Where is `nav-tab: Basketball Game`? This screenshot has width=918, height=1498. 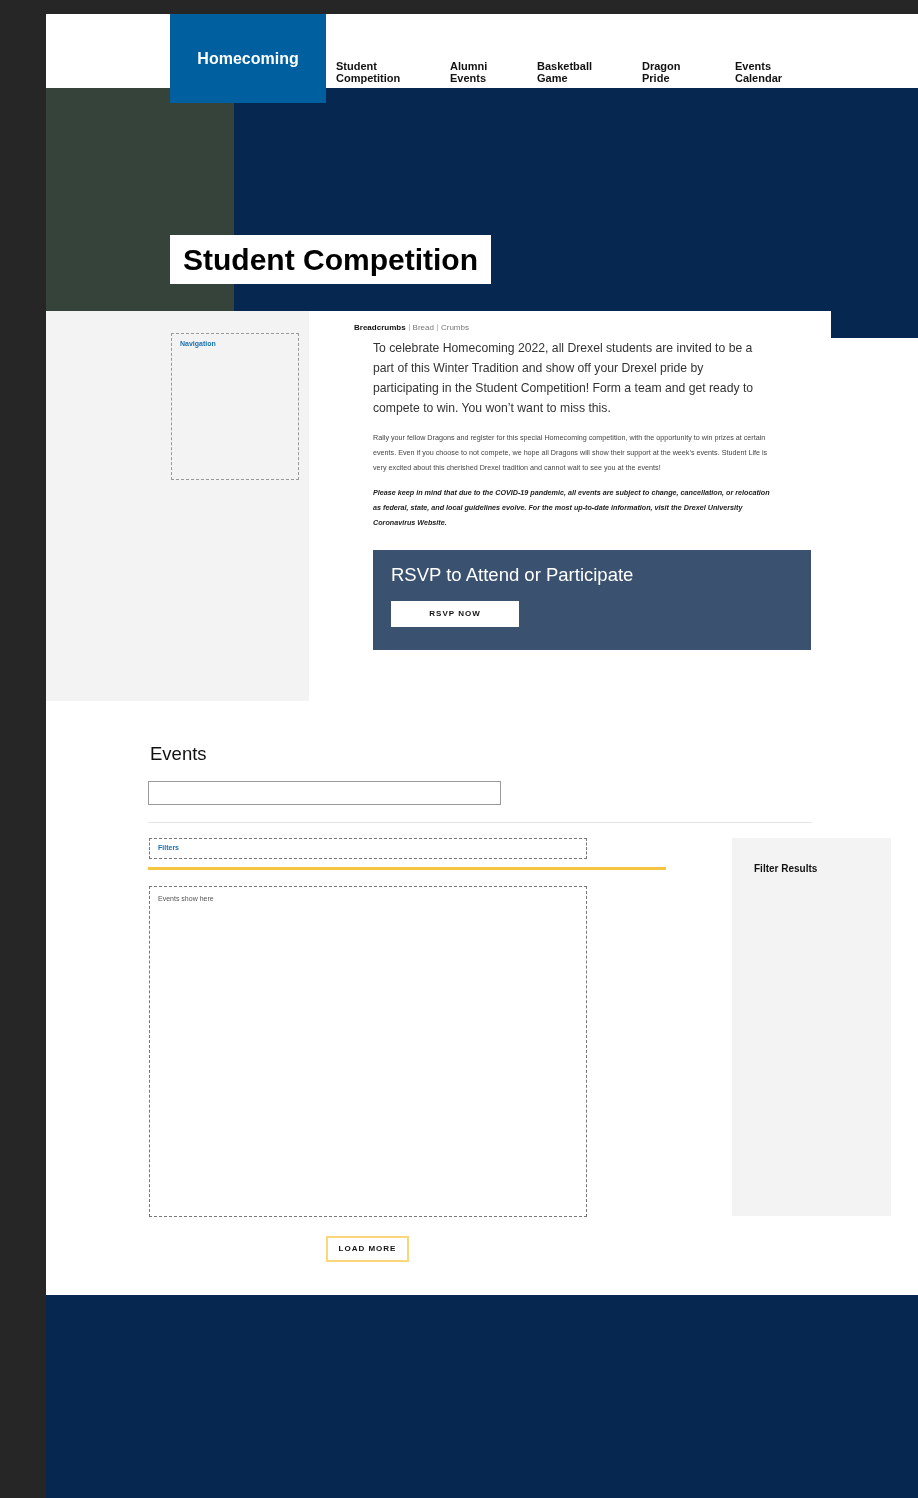
nav-tab: Basketball Game is located at coordinates (579, 51).